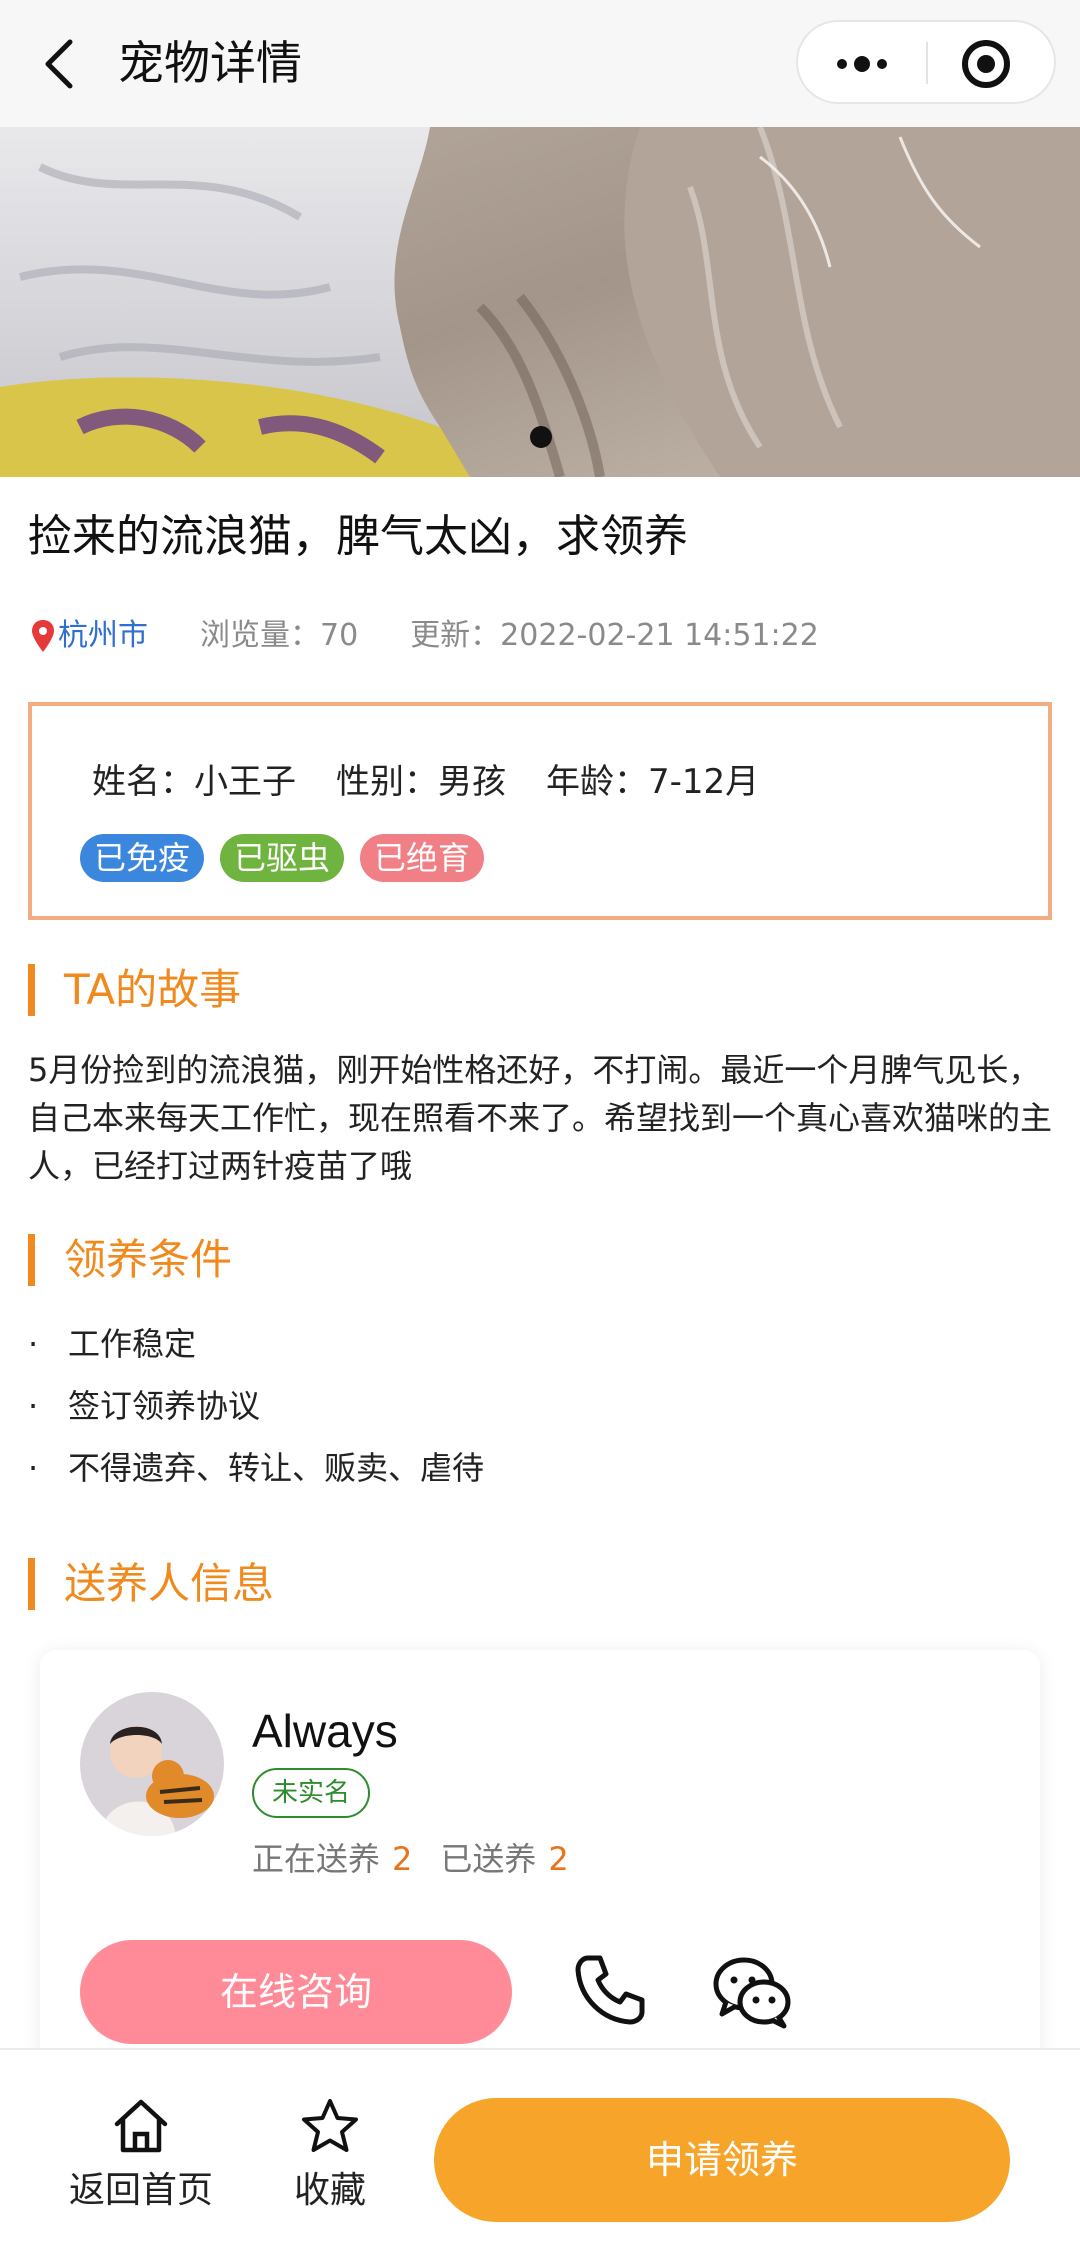 Image resolution: width=1080 pixels, height=2263 pixels. Describe the element at coordinates (296, 1992) in the screenshot. I see `online-consult-button: 在线咨询` at that location.